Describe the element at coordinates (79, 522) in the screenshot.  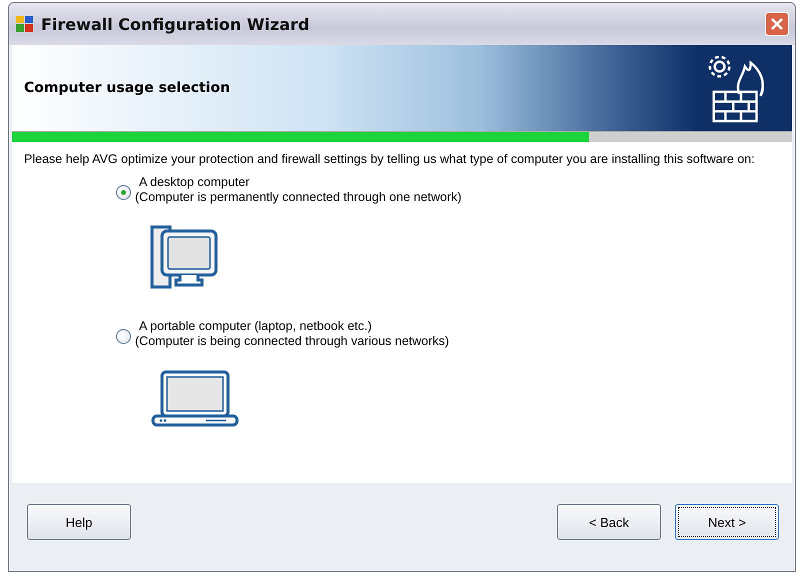
I see `help-button: Help` at that location.